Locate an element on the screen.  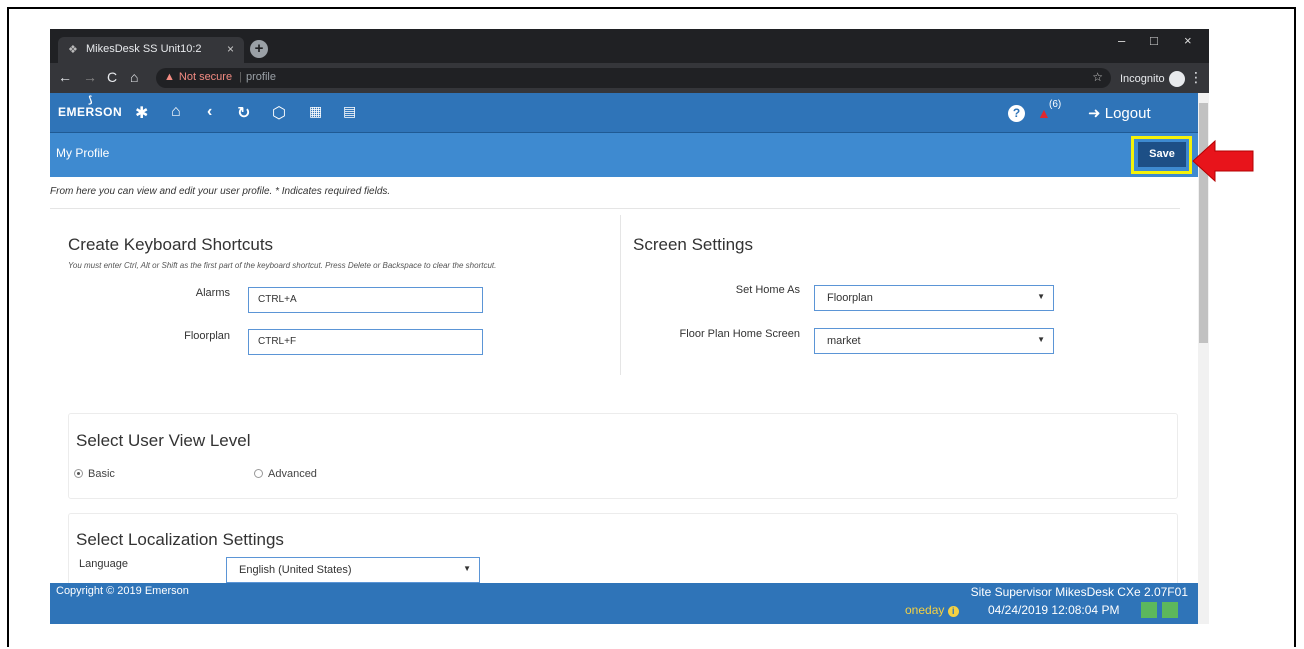
red-arrow-annotation is located at coordinates (1223, 161).